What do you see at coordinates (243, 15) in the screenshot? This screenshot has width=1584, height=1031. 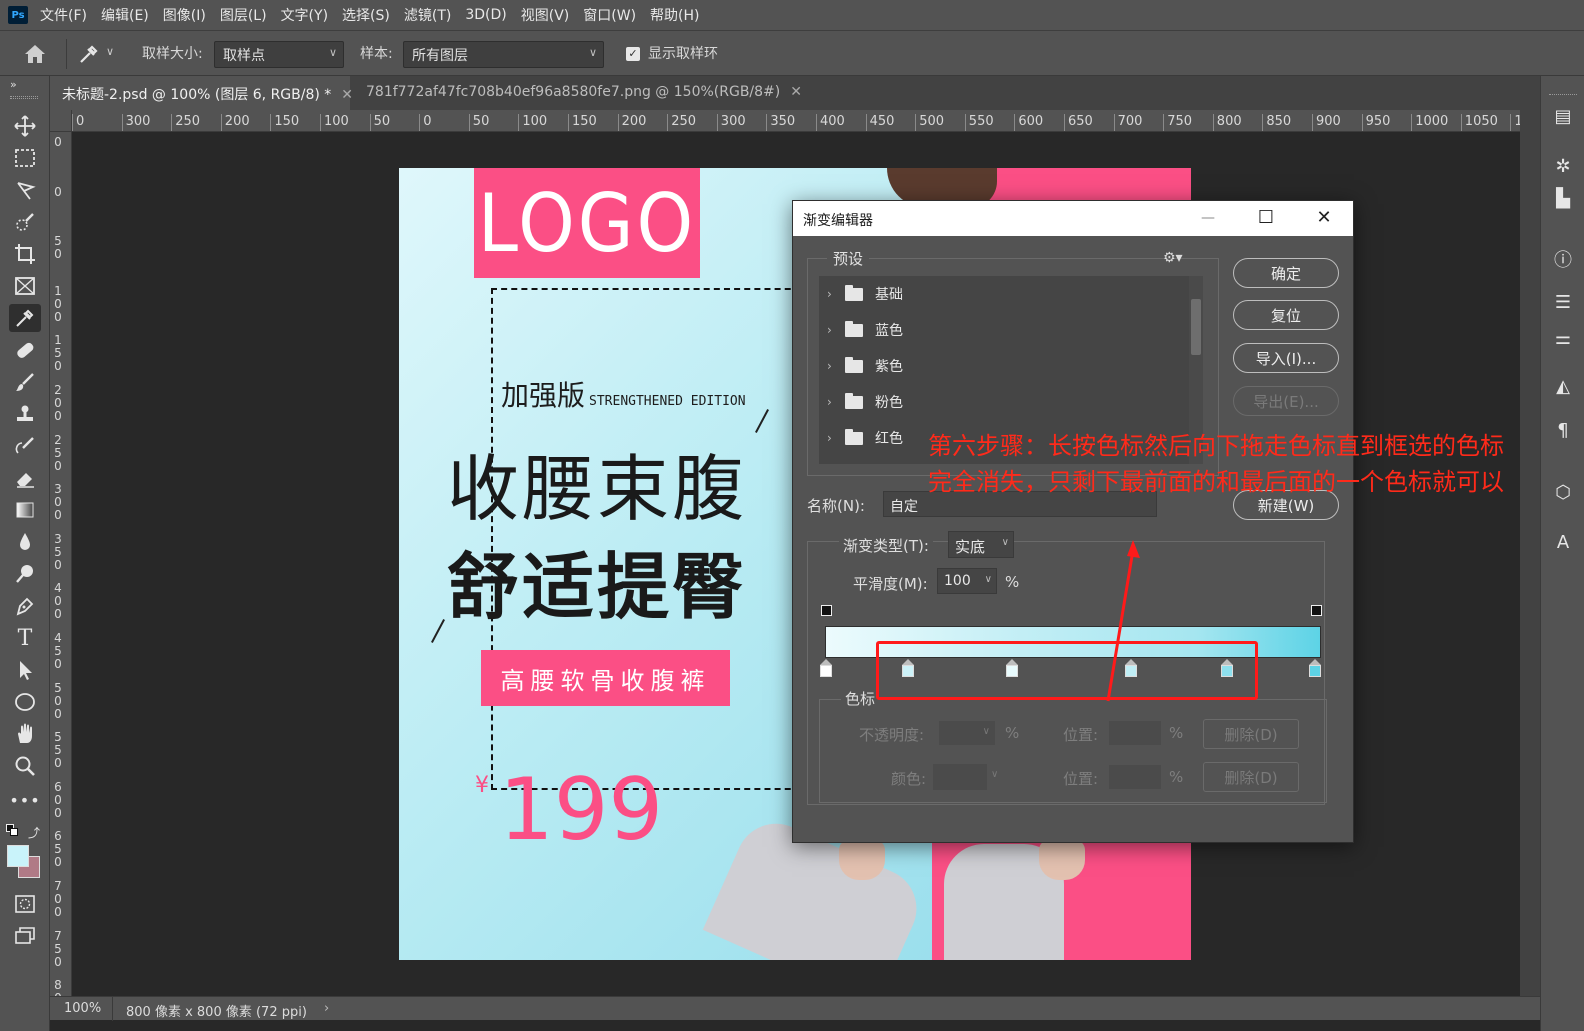 I see `menu-layer: 图层(L)` at bounding box center [243, 15].